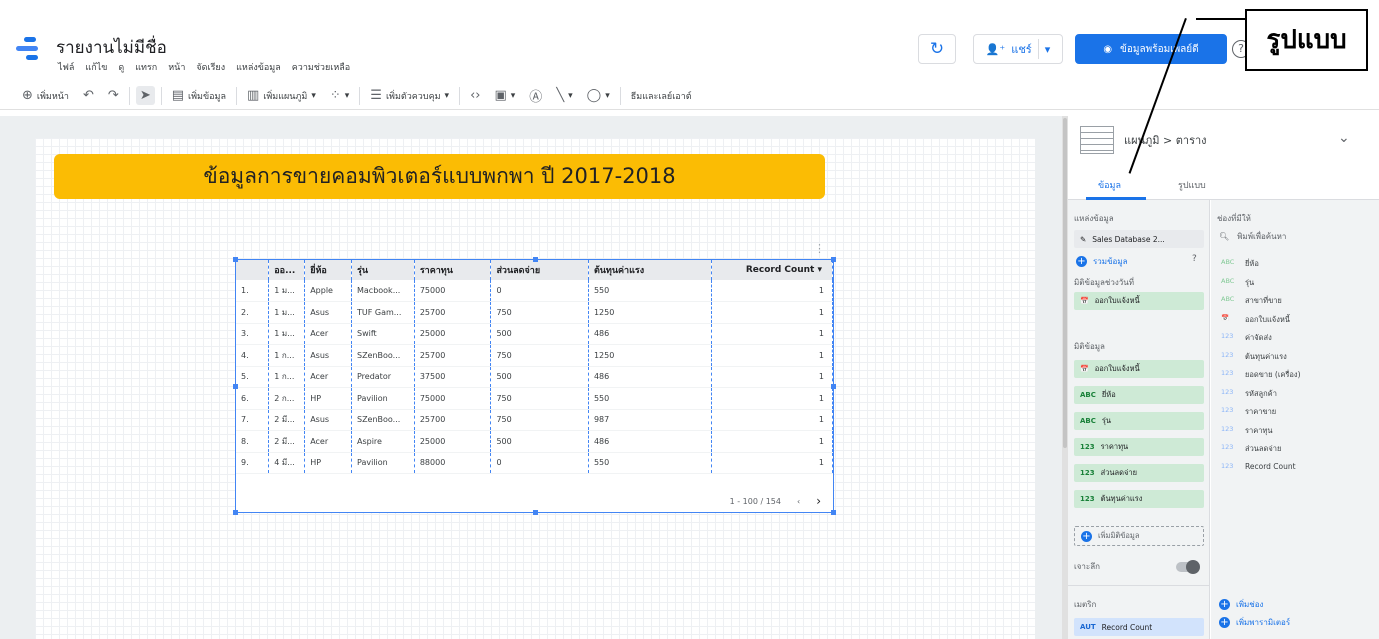 The width and height of the screenshot is (1379, 639). What do you see at coordinates (45, 95) in the screenshot?
I see `add-page-button: ⊕ เพิ่มหน้า` at bounding box center [45, 95].